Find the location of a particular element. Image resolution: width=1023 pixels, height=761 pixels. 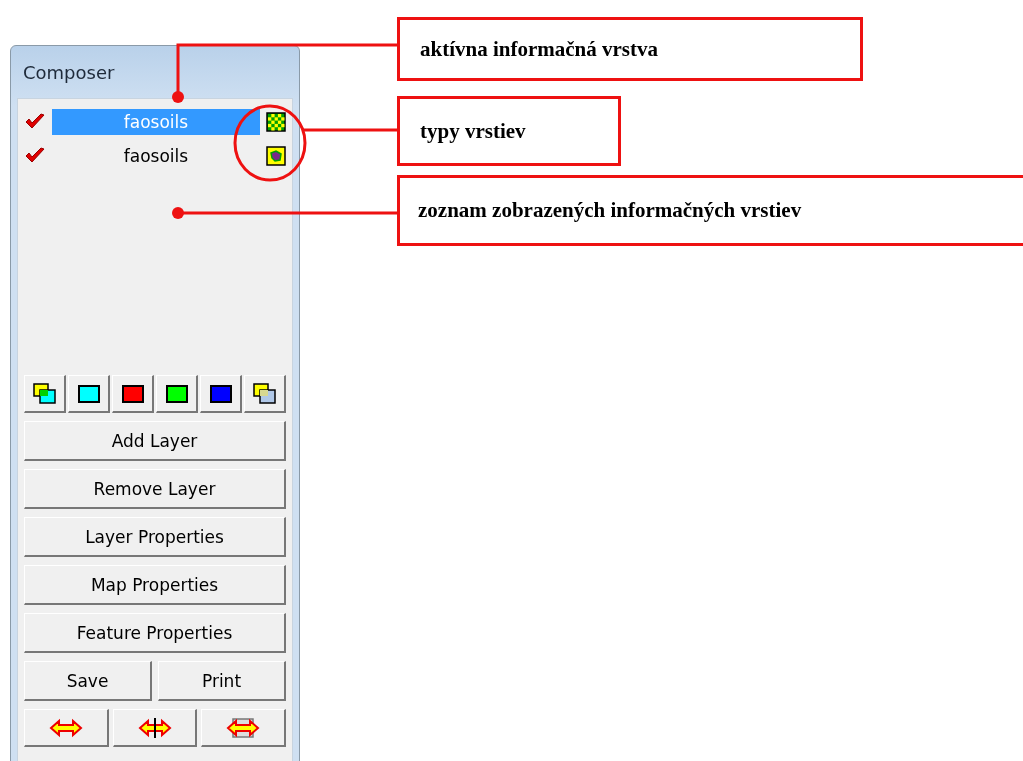

panel-button: Add Layer is located at coordinates (155, 441).